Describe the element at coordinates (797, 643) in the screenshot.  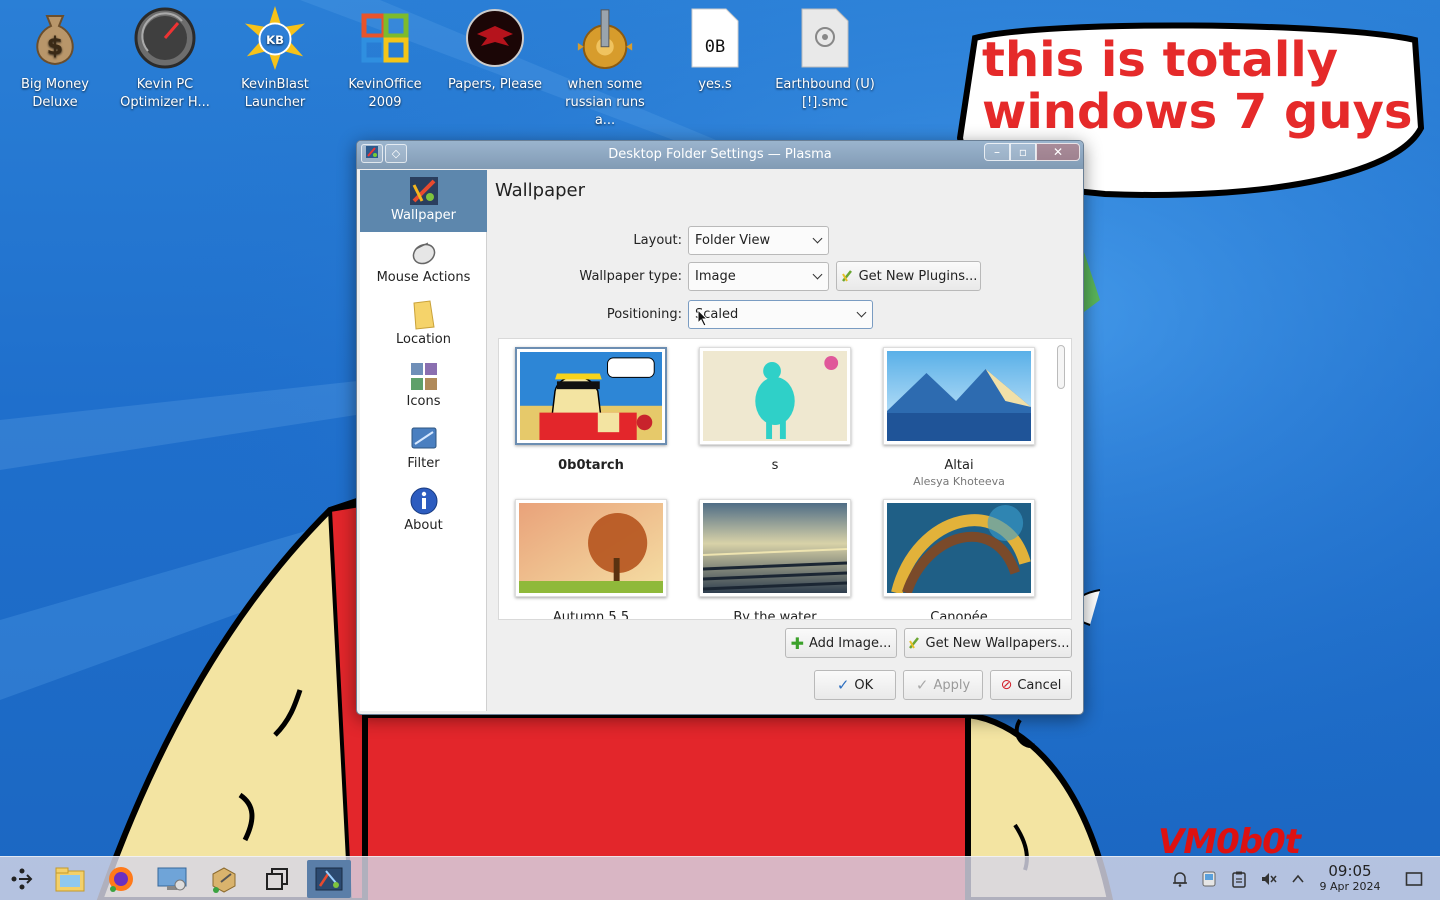
I see `plus-icon: ✚` at that location.